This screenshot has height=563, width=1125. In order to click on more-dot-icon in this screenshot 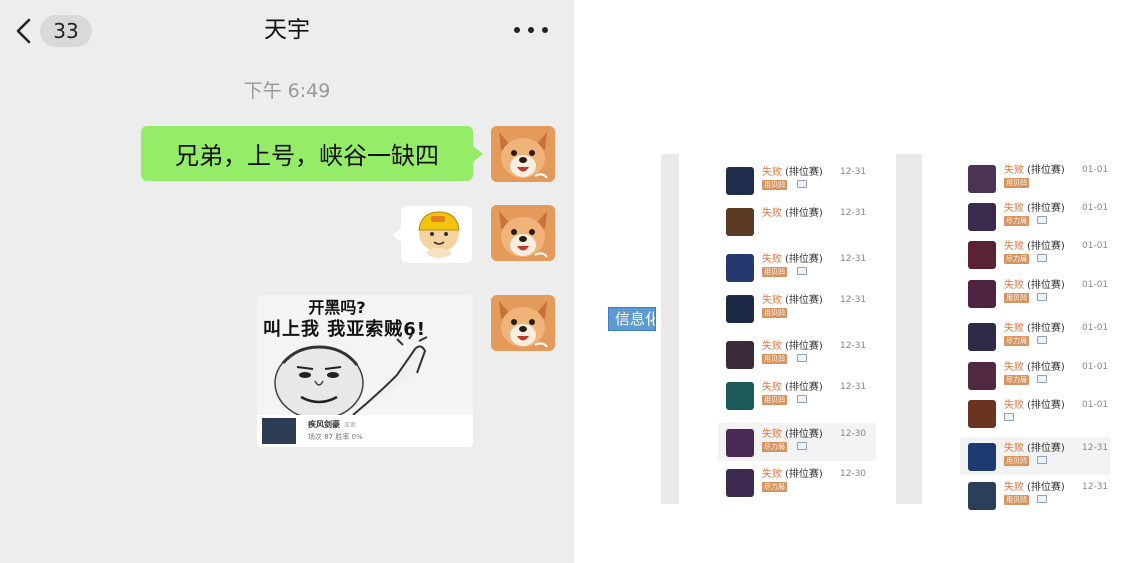, I will do `click(545, 30)`.